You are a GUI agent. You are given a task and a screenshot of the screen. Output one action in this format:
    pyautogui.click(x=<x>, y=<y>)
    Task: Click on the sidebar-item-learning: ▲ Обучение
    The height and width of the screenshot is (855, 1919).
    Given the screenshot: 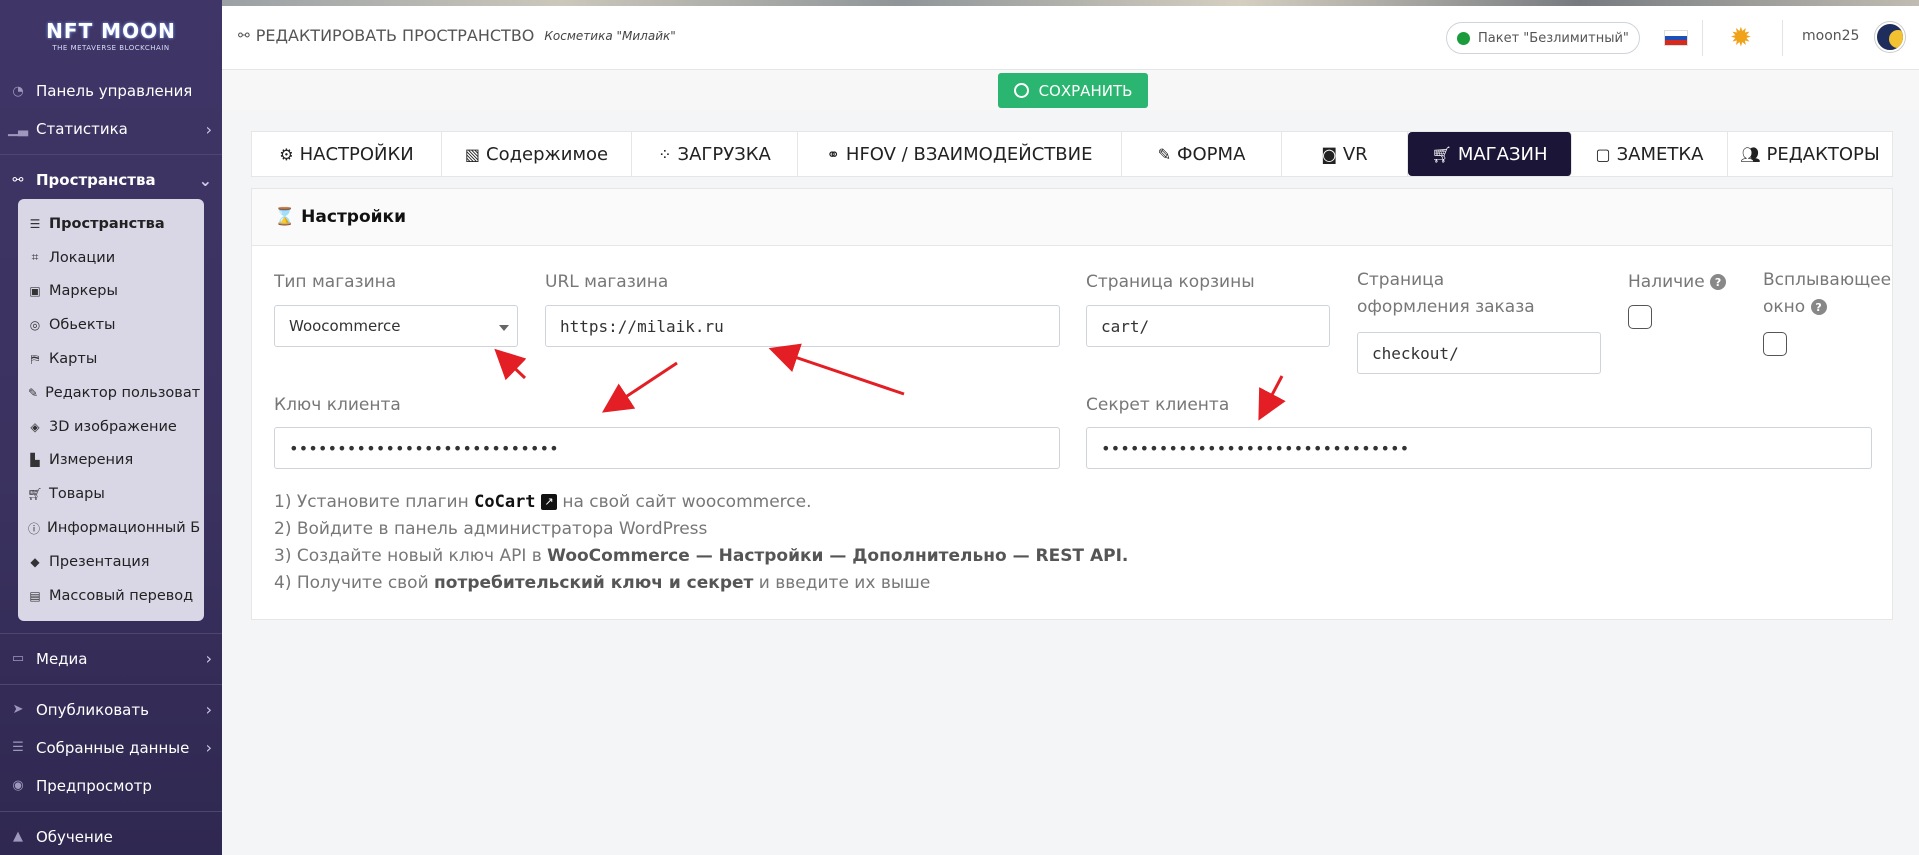 What is the action you would take?
    pyautogui.click(x=111, y=836)
    